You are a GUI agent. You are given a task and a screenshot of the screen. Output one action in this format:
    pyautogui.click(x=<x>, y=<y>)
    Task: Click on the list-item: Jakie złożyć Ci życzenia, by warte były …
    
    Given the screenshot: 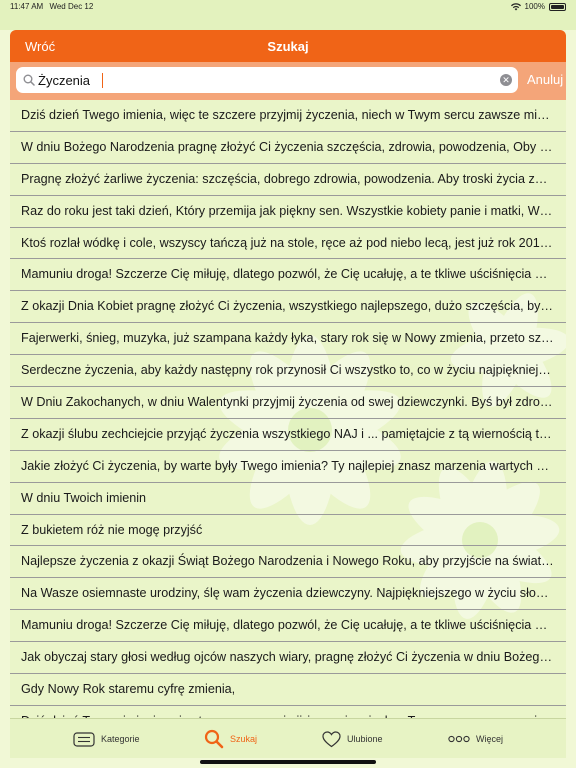 What is the action you would take?
    pyautogui.click(x=288, y=467)
    